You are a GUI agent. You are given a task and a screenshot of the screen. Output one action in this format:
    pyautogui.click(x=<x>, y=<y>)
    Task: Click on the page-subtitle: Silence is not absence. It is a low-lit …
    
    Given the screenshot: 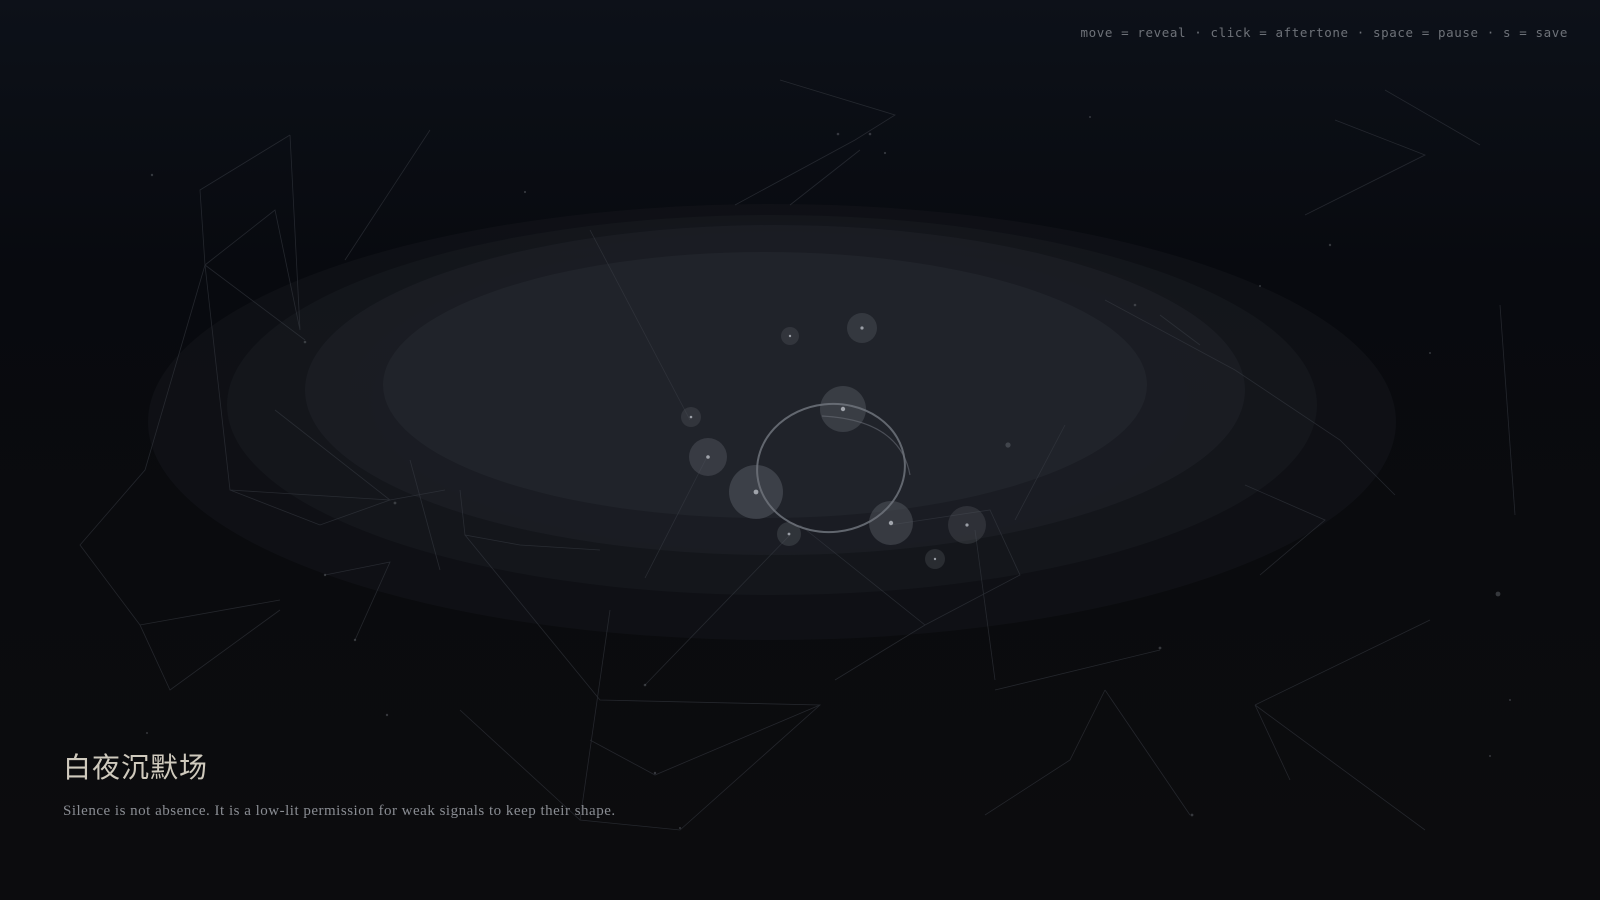 What is the action you would take?
    pyautogui.click(x=339, y=811)
    